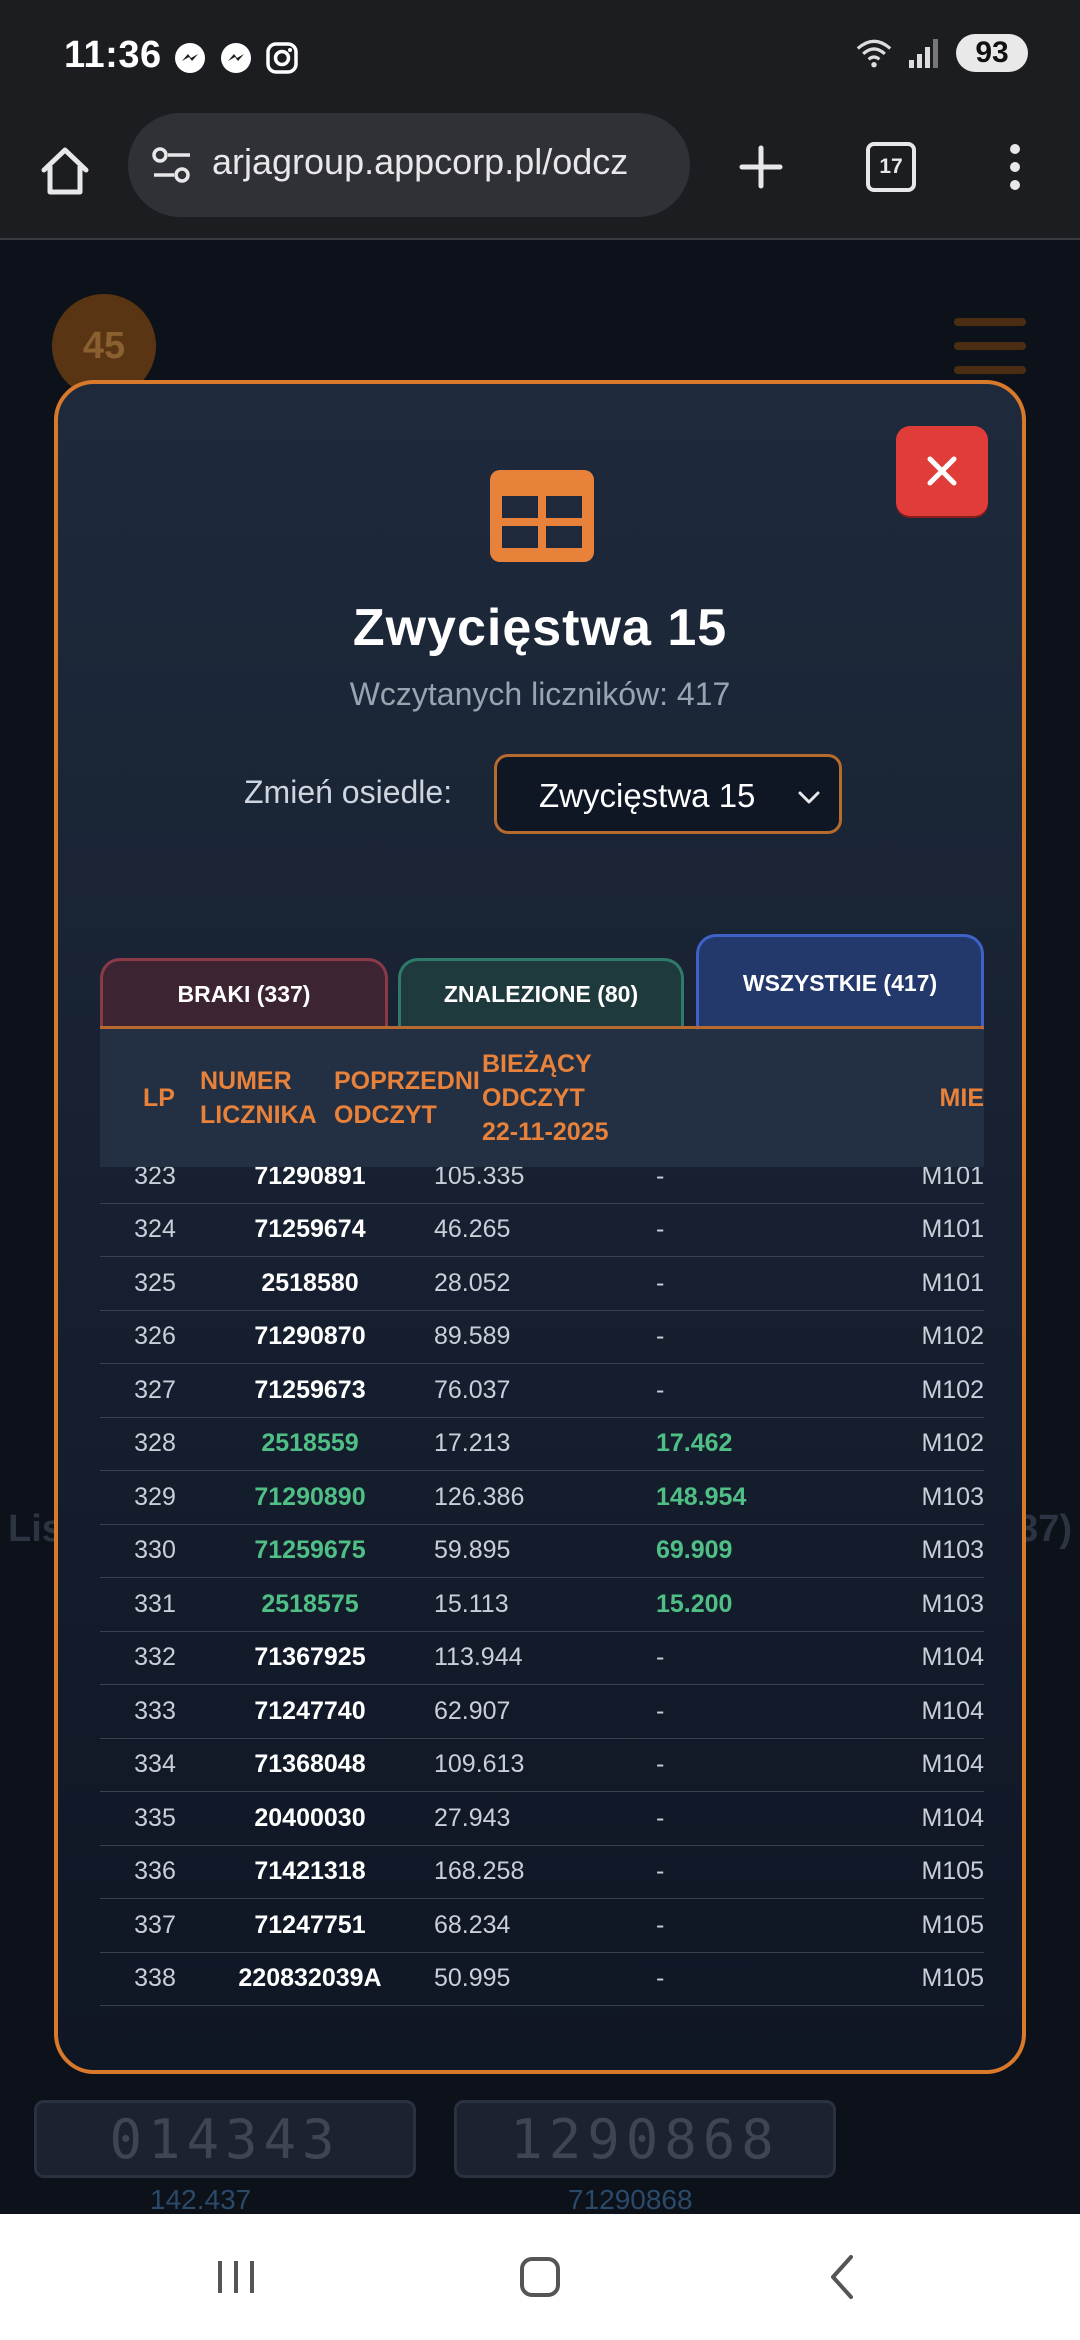 This screenshot has height=2340, width=1080. Describe the element at coordinates (113, 55) in the screenshot. I see `status-time: 11:36` at that location.